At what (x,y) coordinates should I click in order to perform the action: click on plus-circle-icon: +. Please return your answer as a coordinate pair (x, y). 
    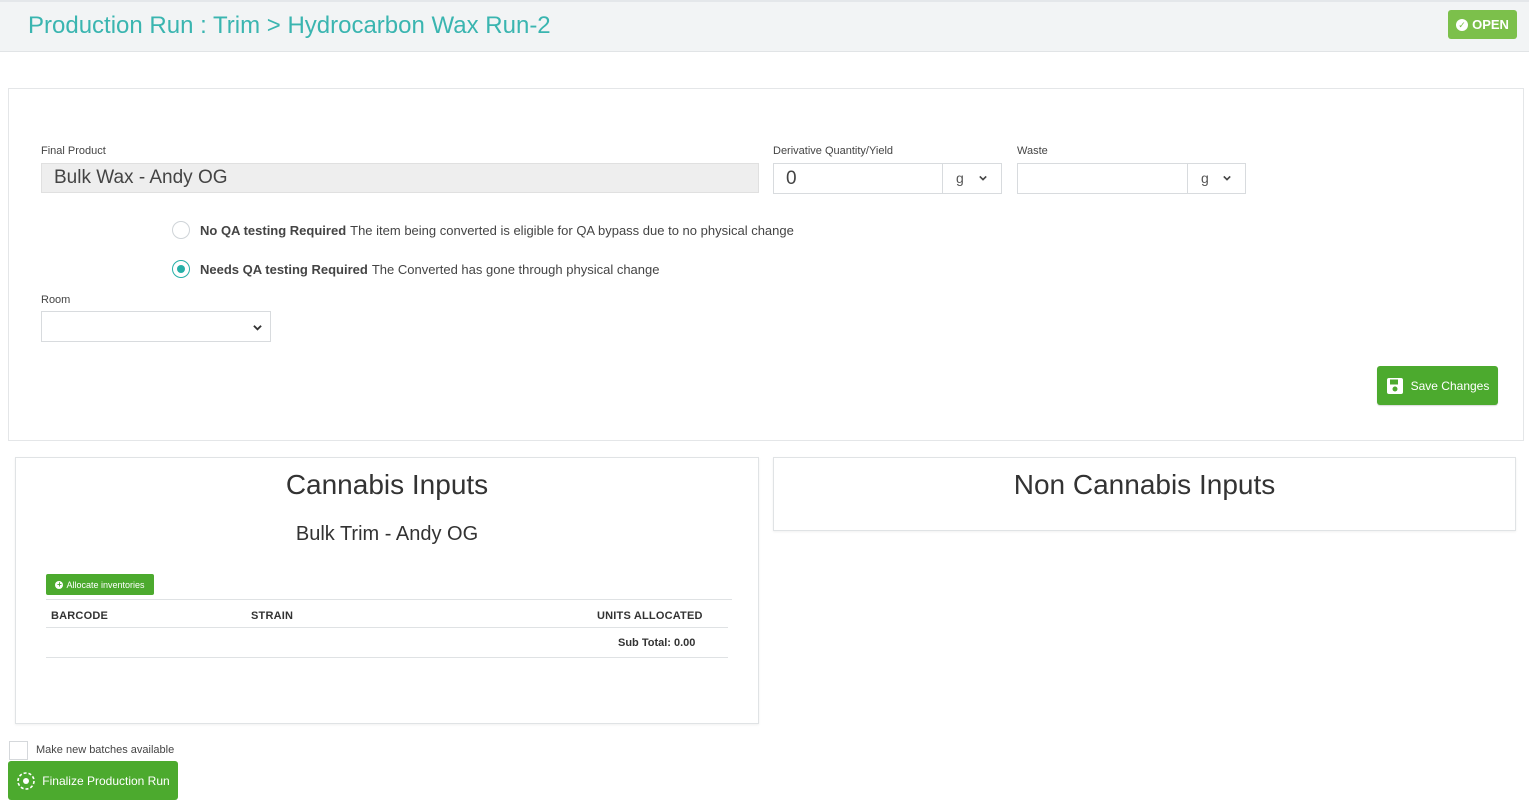
    Looking at the image, I should click on (59, 584).